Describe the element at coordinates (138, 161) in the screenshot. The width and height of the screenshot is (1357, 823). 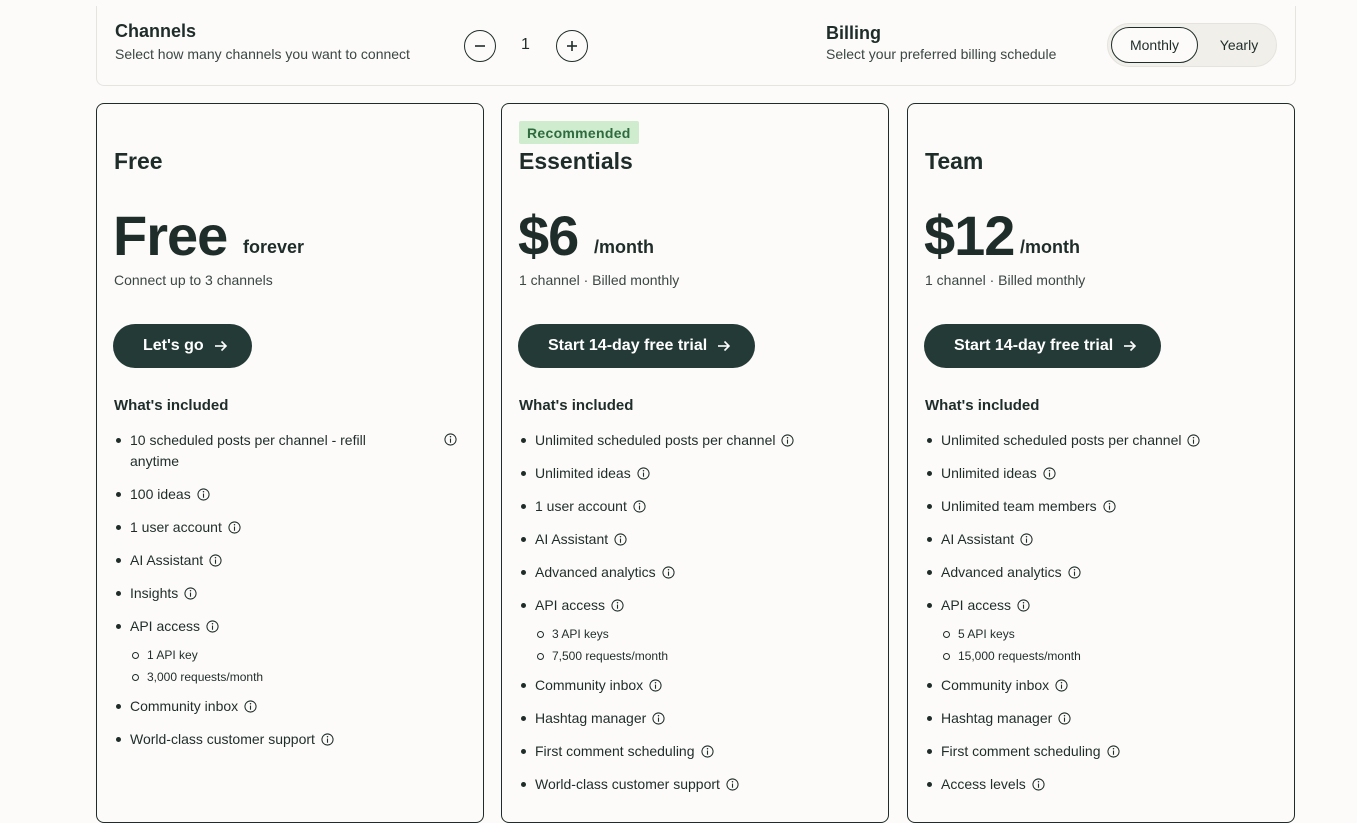
I see `plan-name: Free` at that location.